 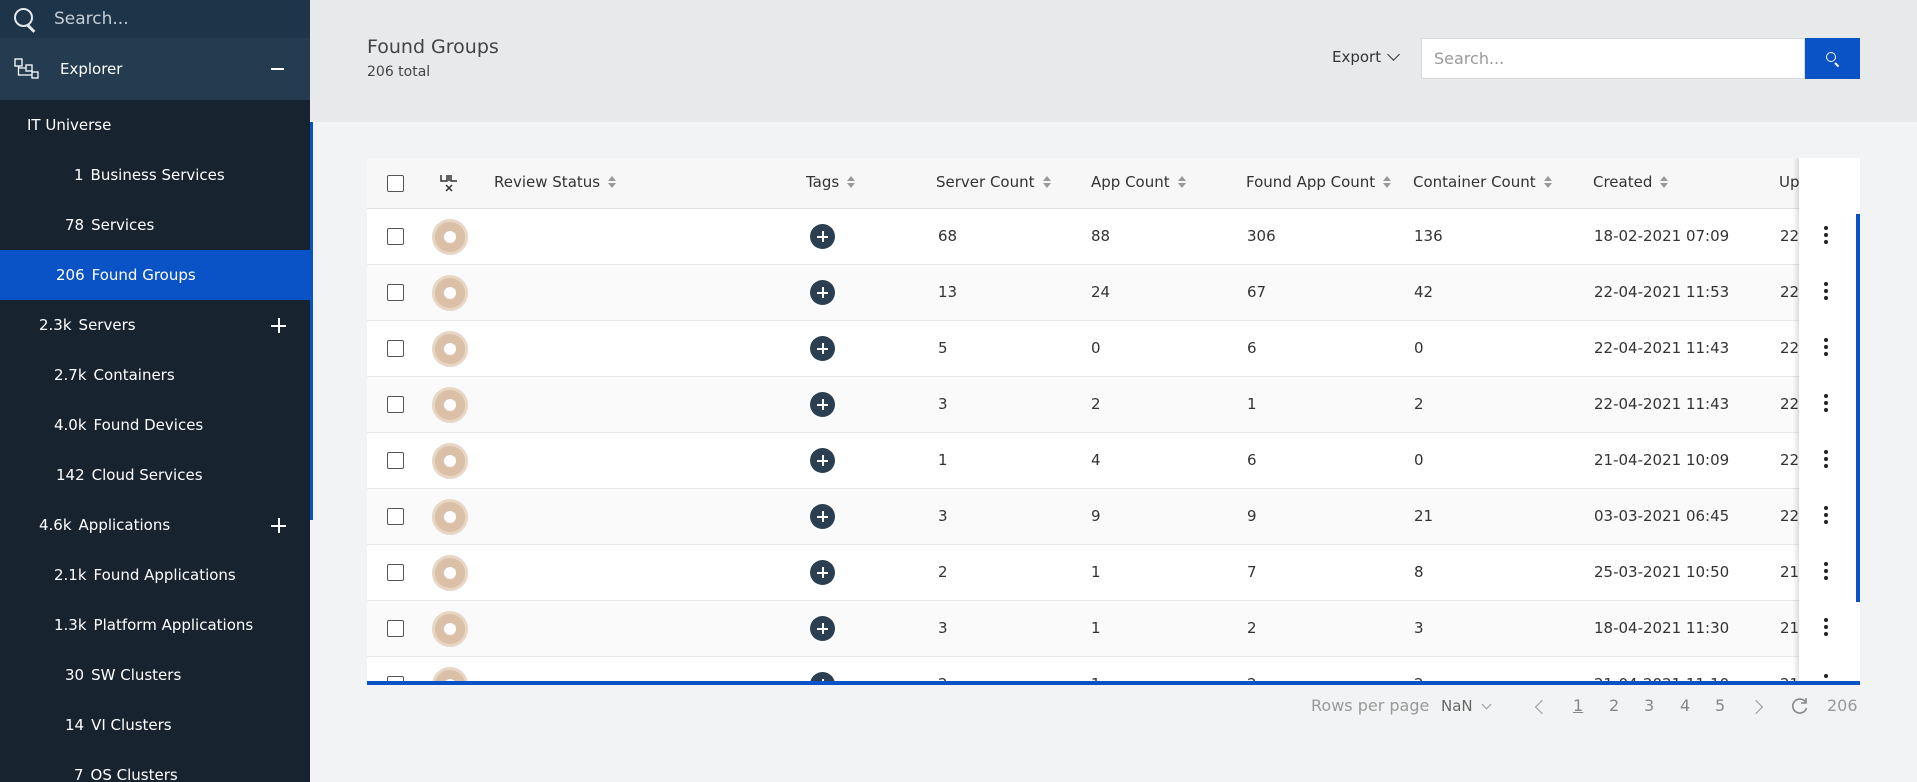 What do you see at coordinates (1578, 705) in the screenshot?
I see `page-1: 1` at bounding box center [1578, 705].